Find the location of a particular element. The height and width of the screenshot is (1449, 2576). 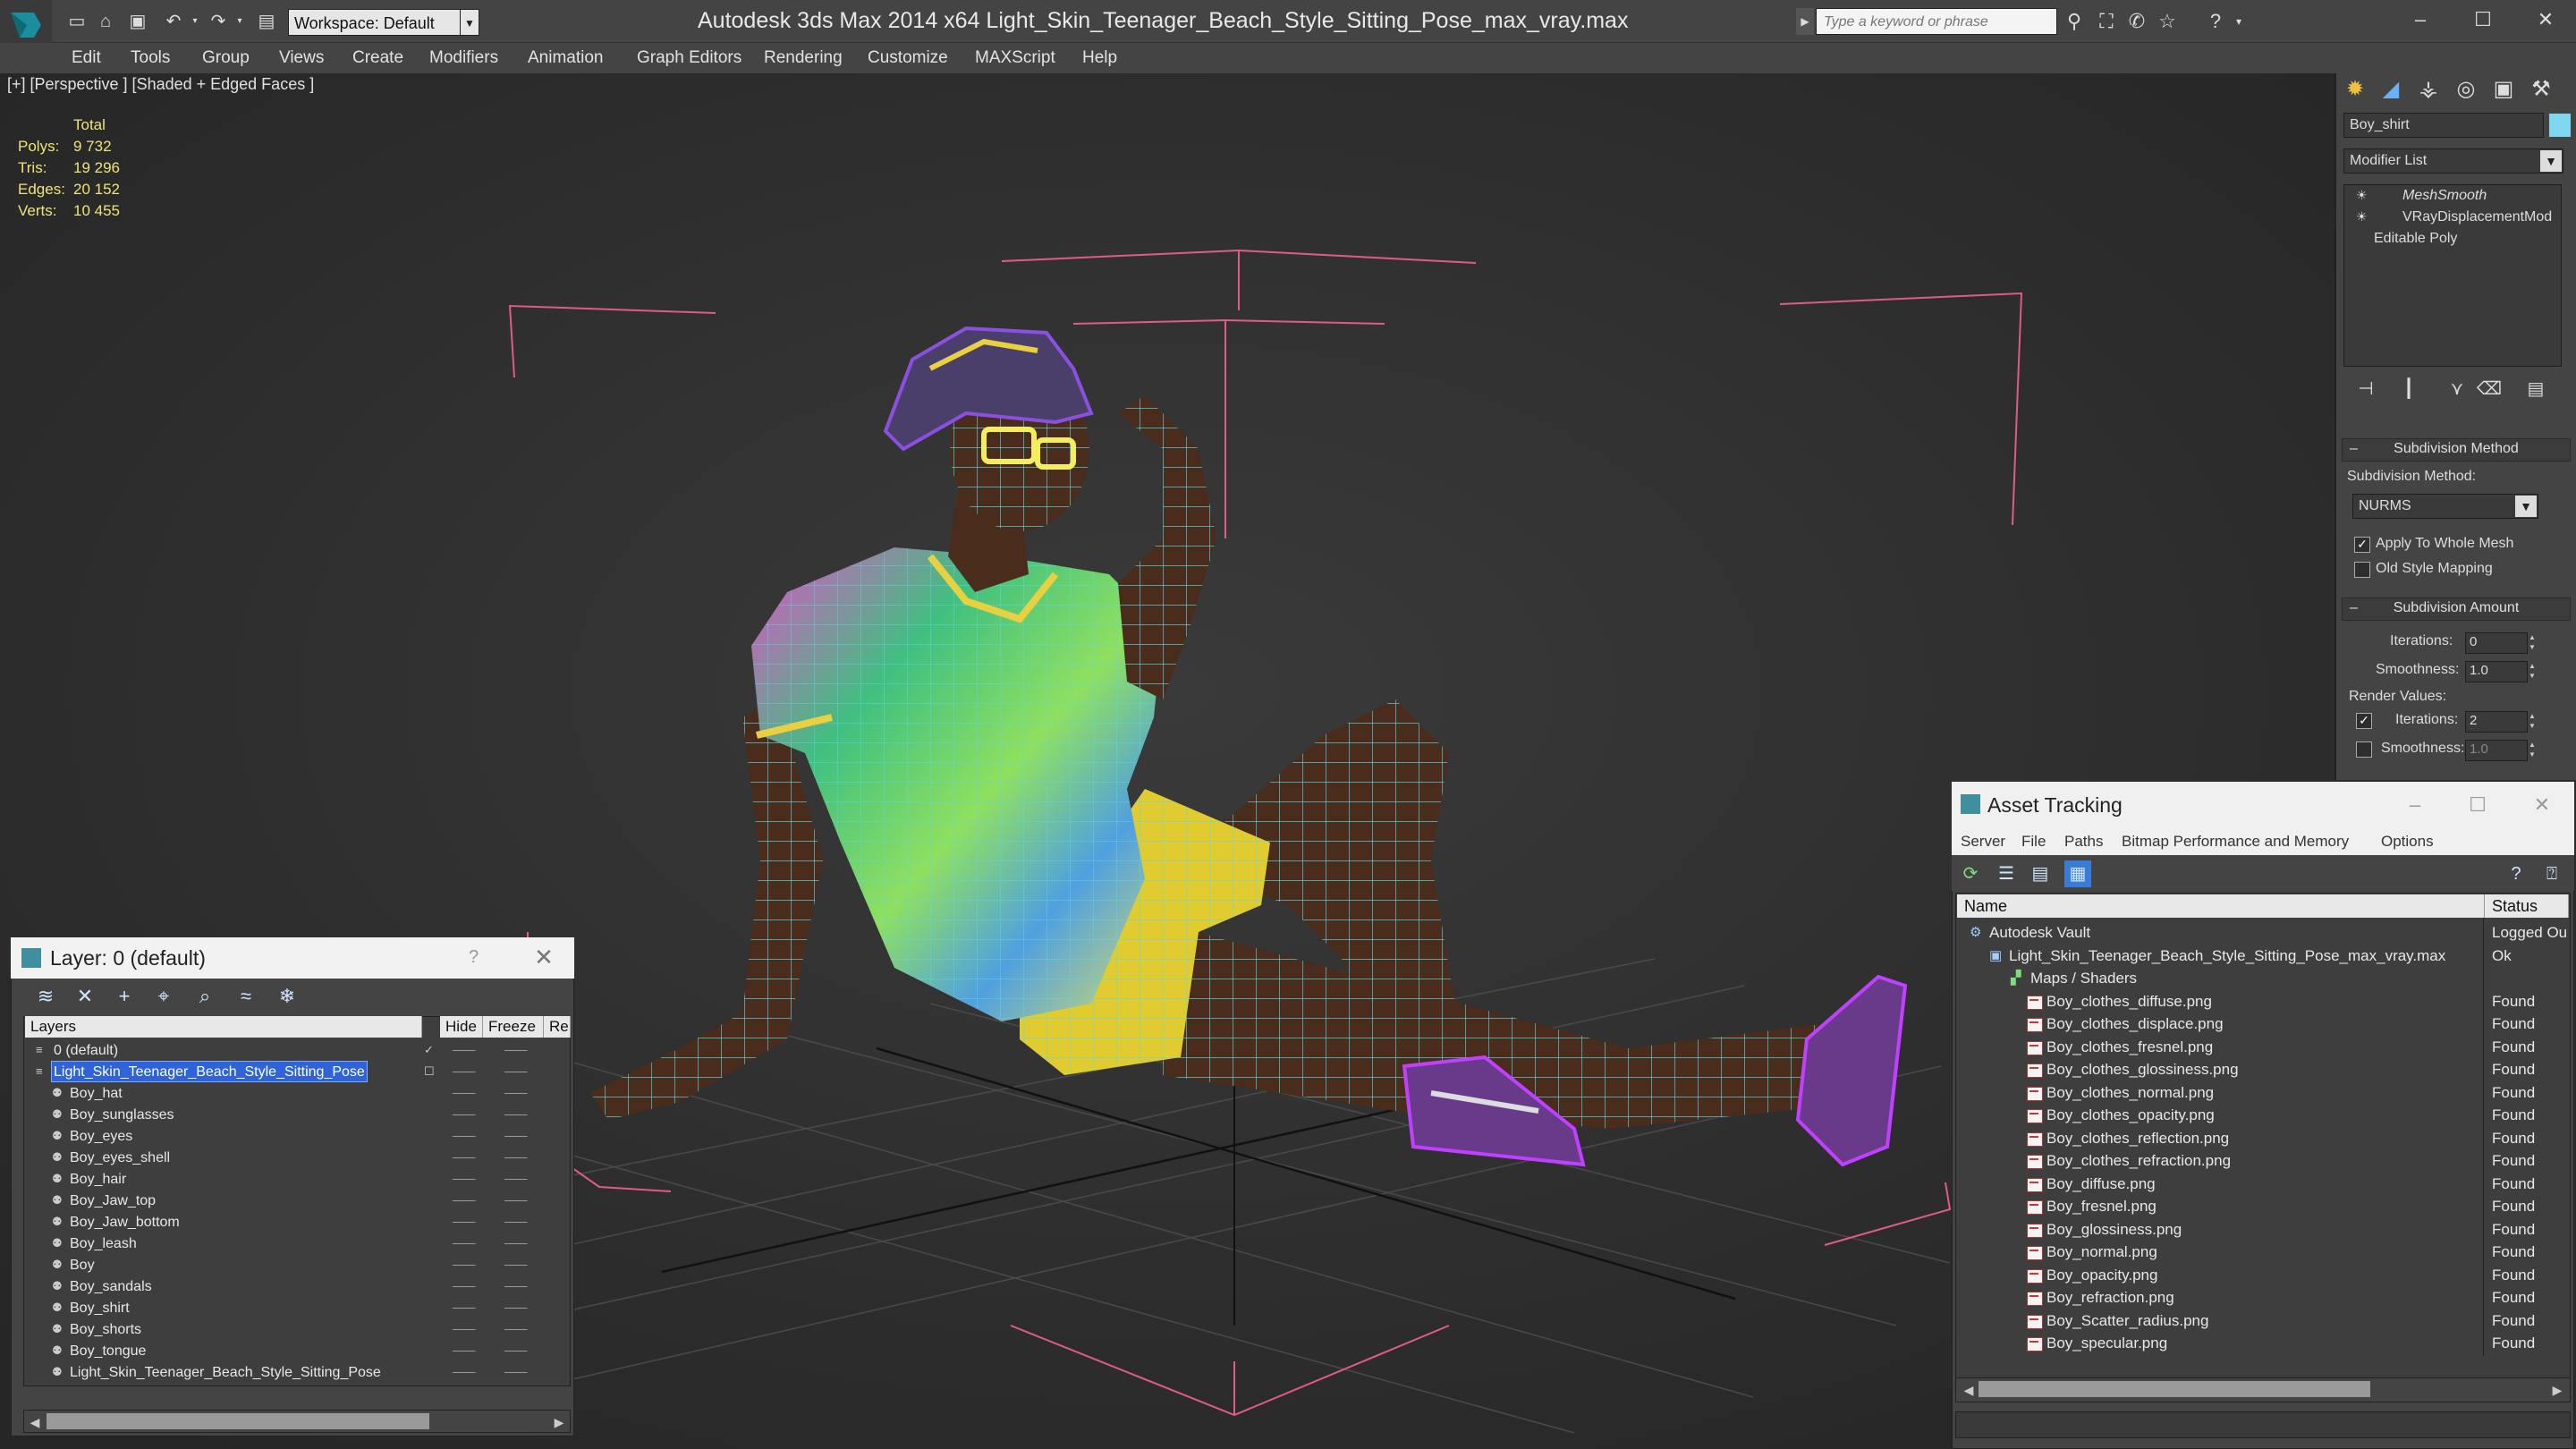

asset-row: Boy_diffuse.png Found is located at coordinates (2263, 1184).